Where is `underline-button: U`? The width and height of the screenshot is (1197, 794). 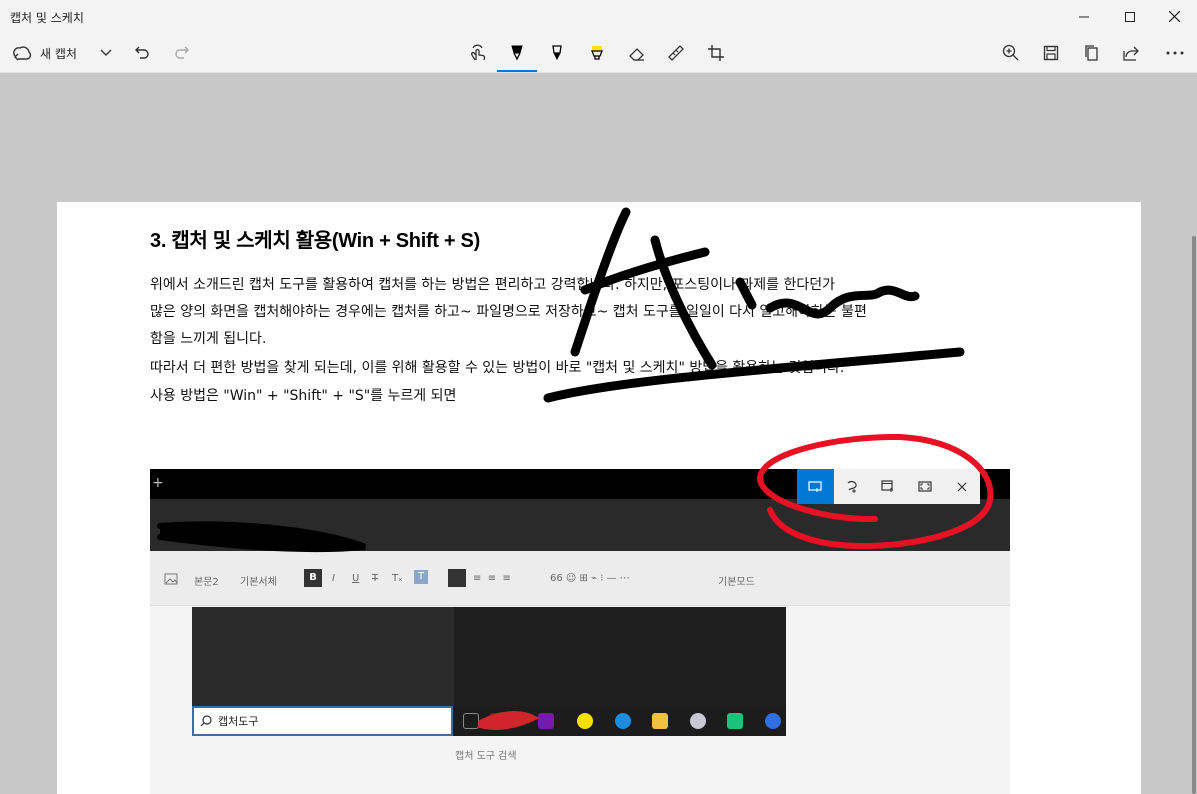
underline-button: U is located at coordinates (356, 578).